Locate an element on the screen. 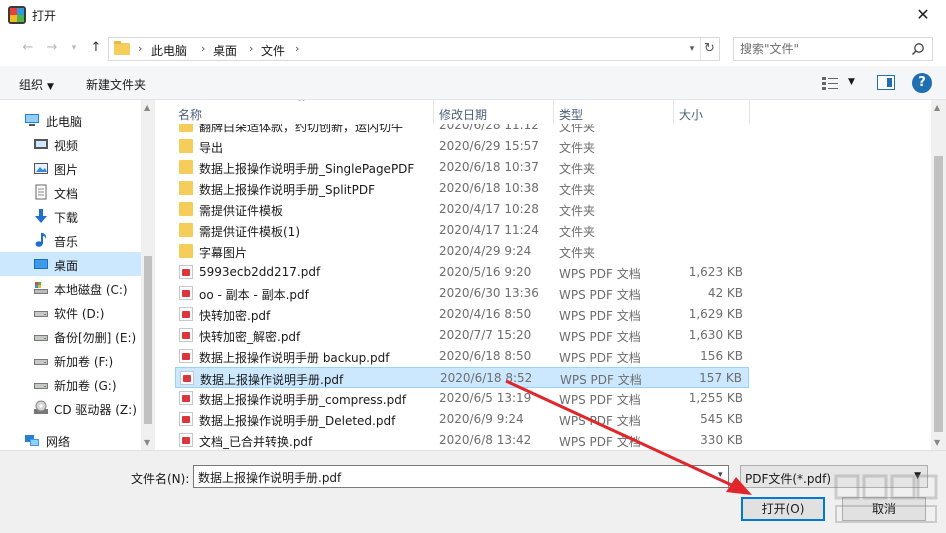  view-dropdown-icon: ▼ is located at coordinates (851, 82).